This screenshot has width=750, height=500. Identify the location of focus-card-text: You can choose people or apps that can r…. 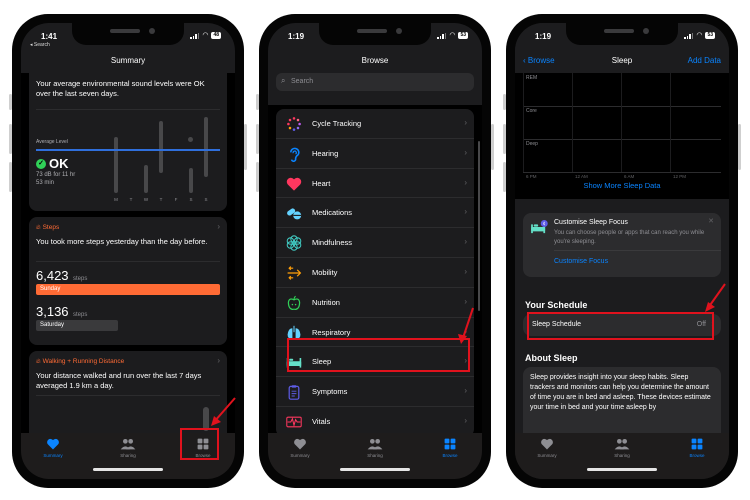
(629, 237).